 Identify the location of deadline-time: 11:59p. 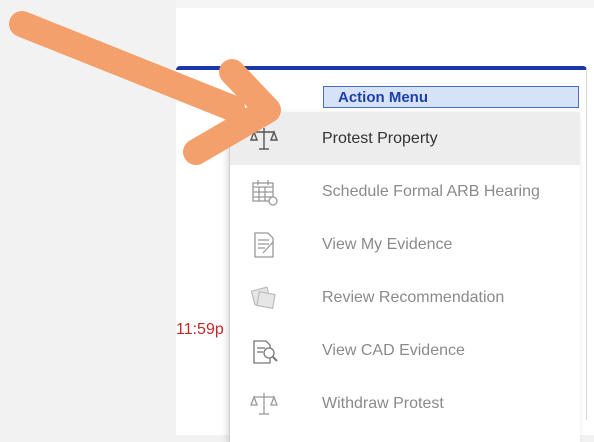
(200, 329).